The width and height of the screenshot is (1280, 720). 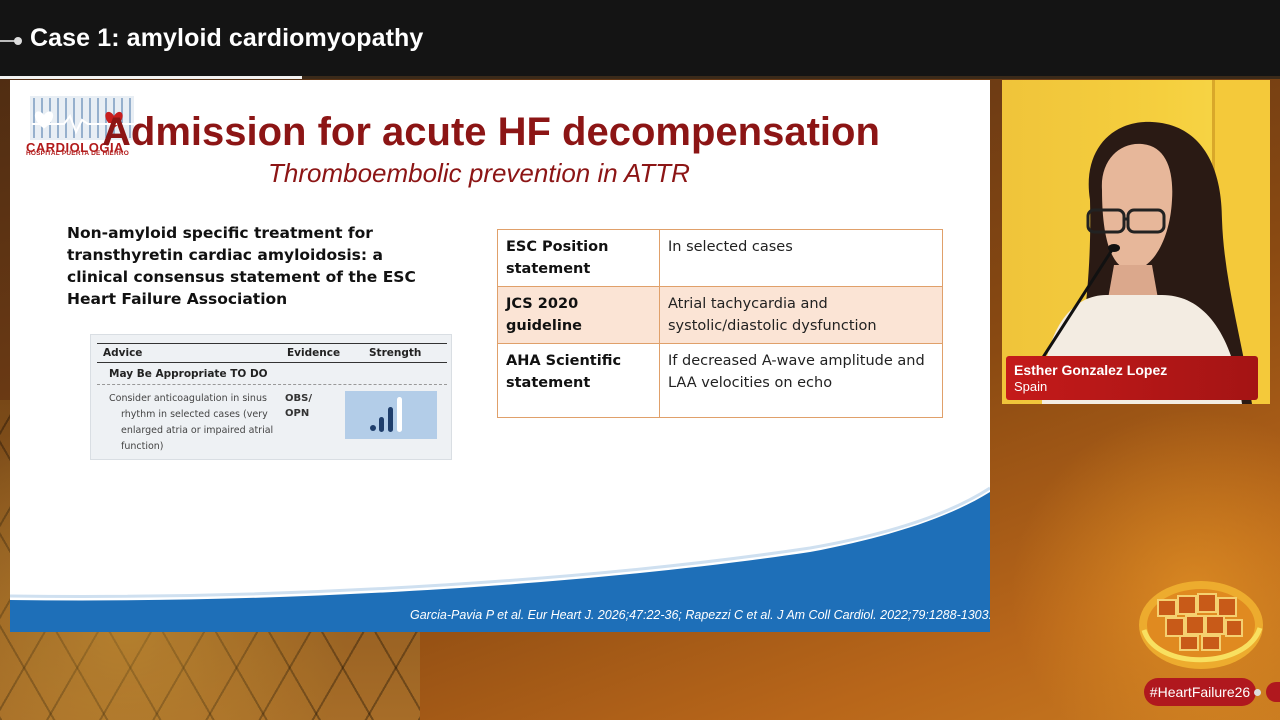 What do you see at coordinates (151, 77) in the screenshot?
I see `progress-accent` at bounding box center [151, 77].